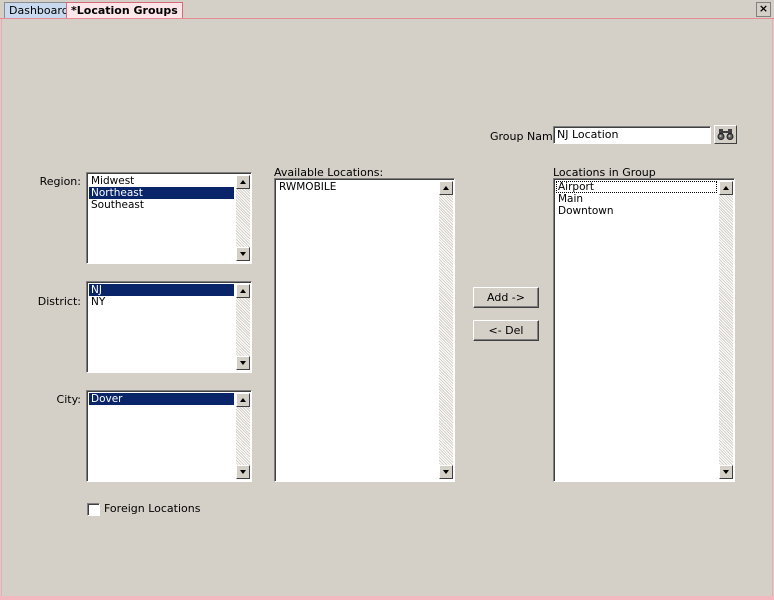 Image resolution: width=774 pixels, height=600 pixels. I want to click on district-listbox: NJ NY, so click(169, 327).